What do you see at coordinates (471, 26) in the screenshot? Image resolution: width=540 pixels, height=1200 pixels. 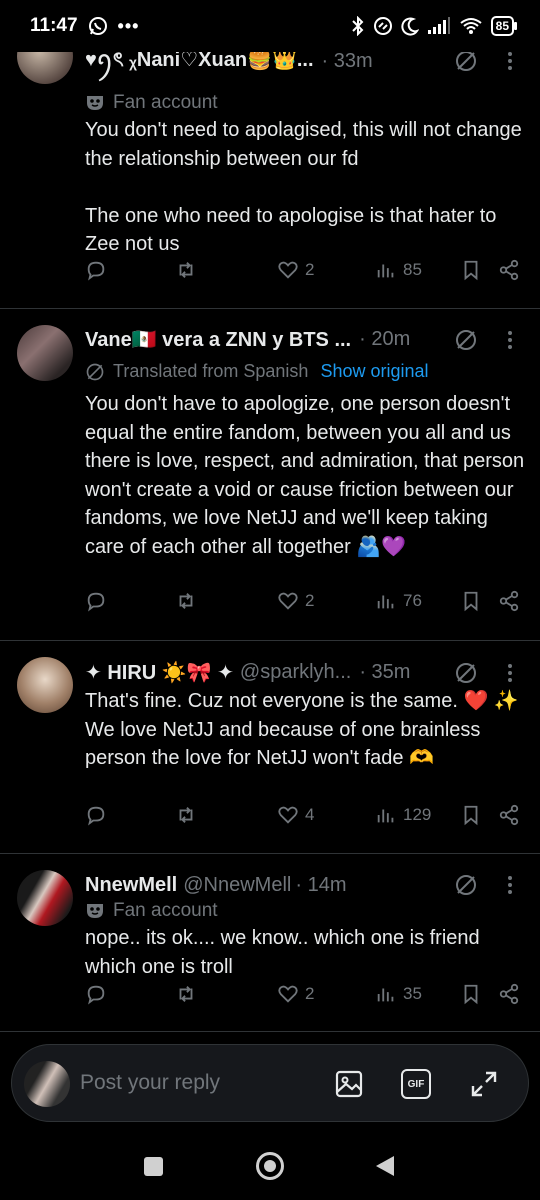 I see `wifi-icon` at bounding box center [471, 26].